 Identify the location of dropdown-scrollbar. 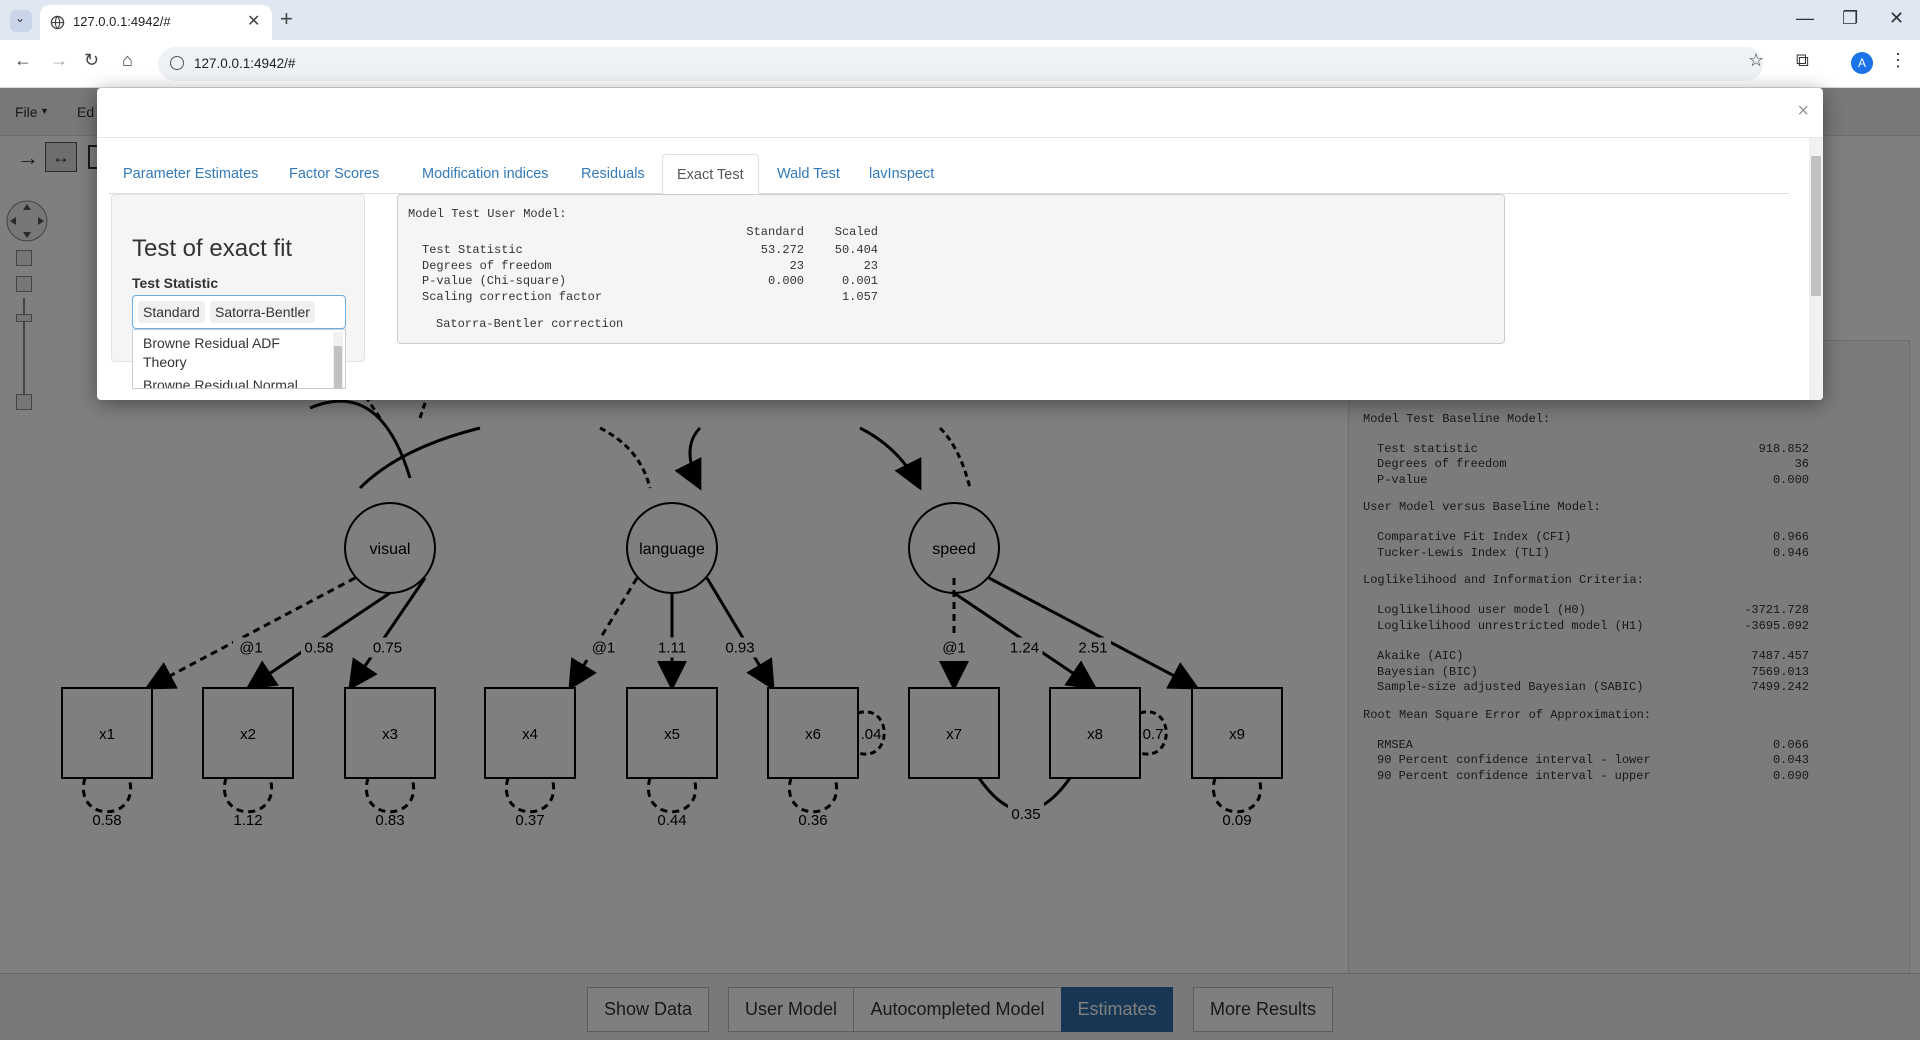
(338, 360).